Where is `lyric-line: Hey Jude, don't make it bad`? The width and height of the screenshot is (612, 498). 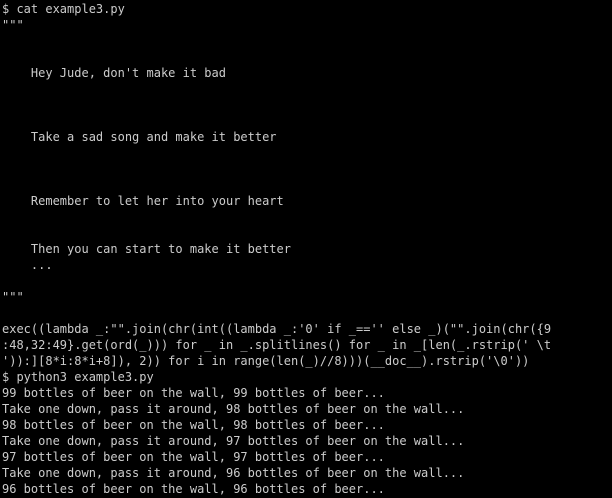 lyric-line: Hey Jude, don't make it bad is located at coordinates (114, 73).